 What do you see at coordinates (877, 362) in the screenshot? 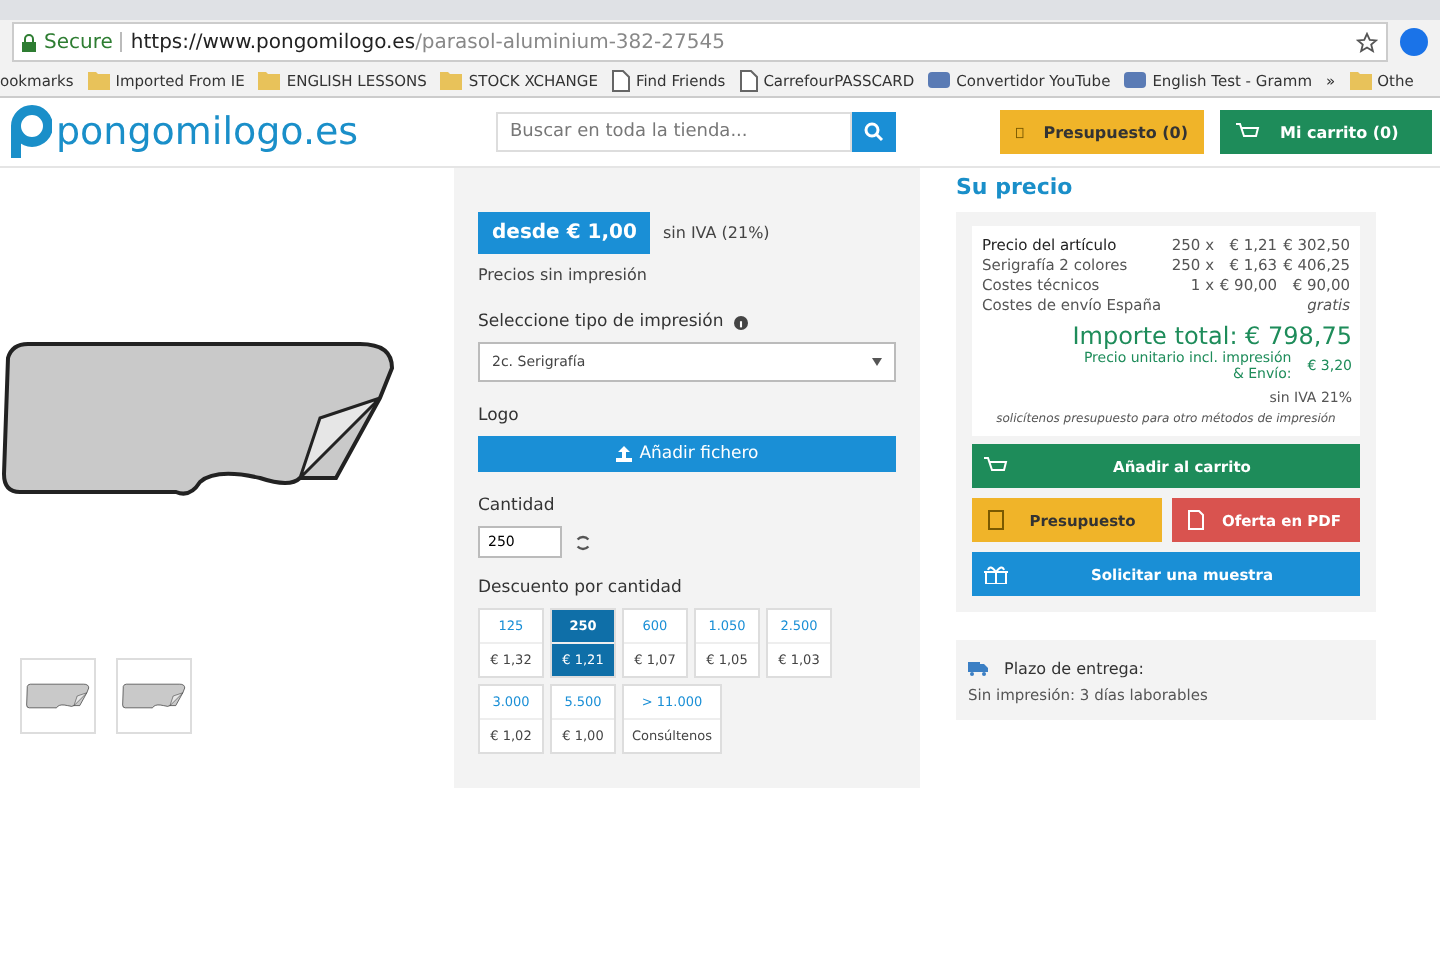
I see `caret-icon` at bounding box center [877, 362].